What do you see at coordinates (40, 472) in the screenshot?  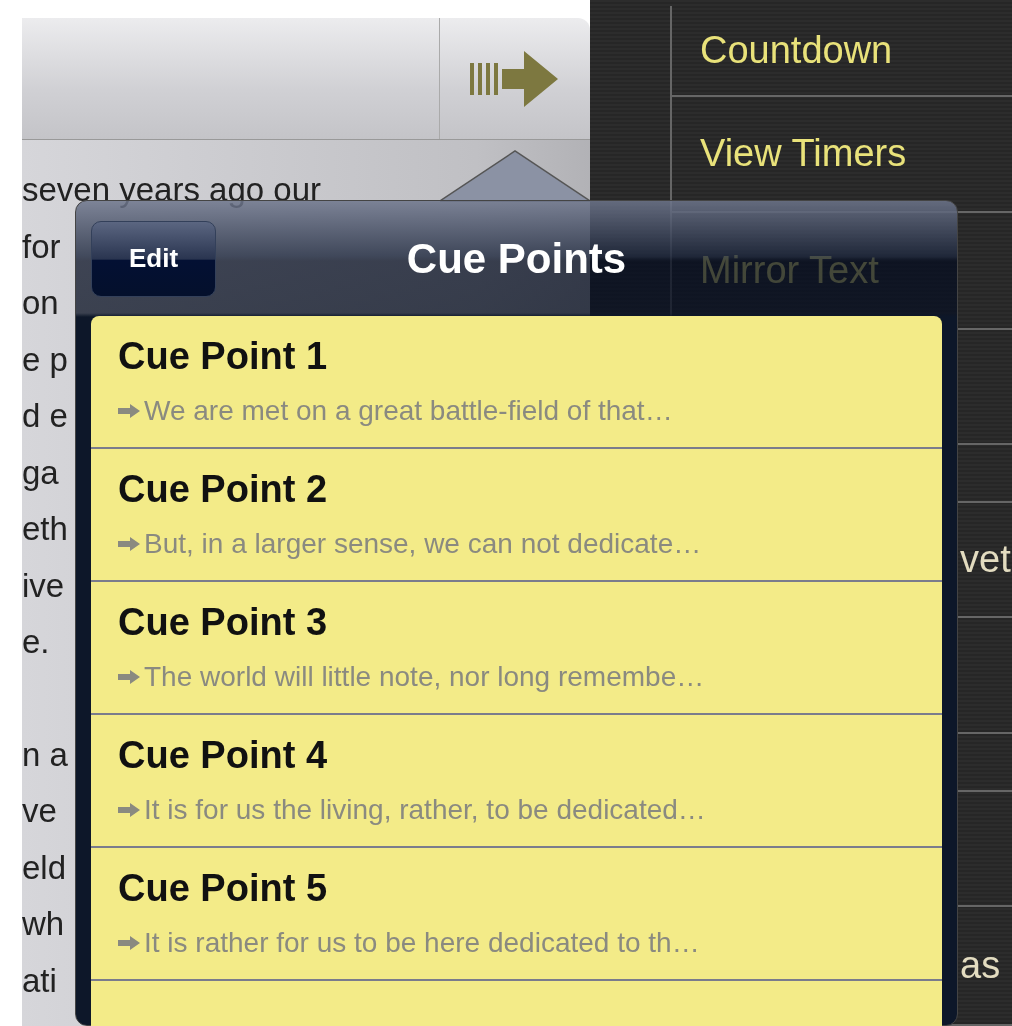 I see `script-text-line: ga` at bounding box center [40, 472].